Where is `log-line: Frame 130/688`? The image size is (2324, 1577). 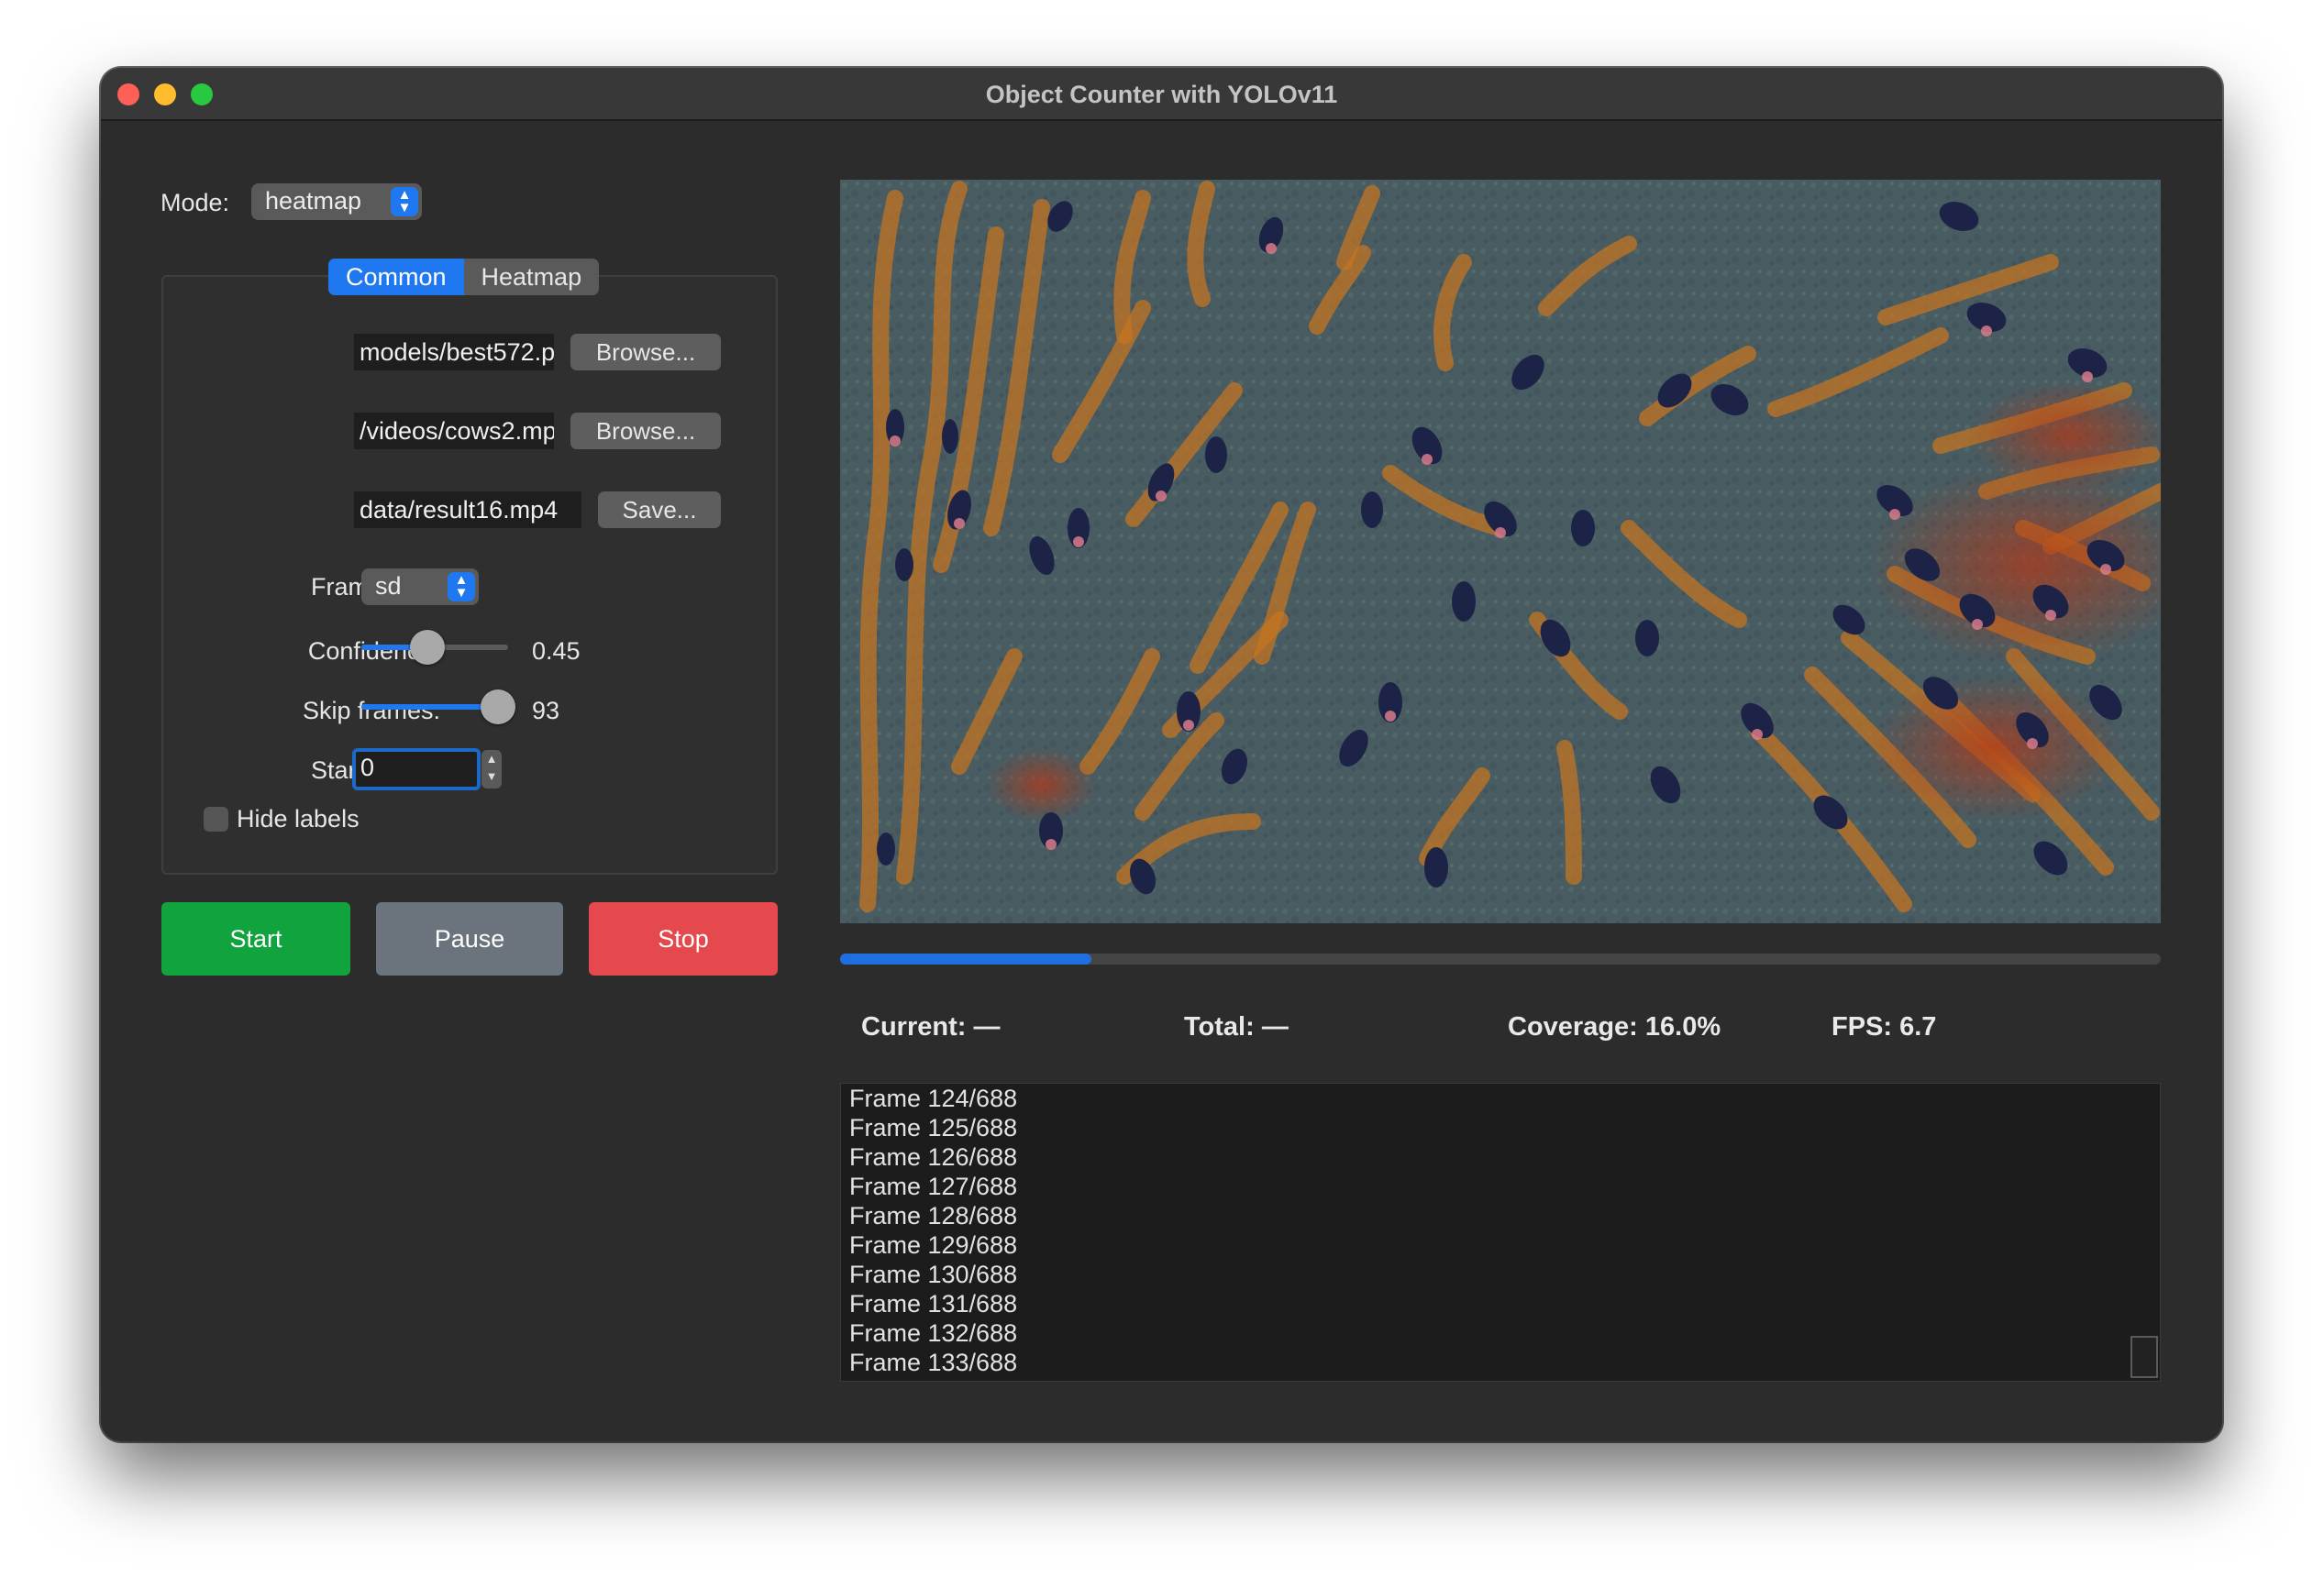 log-line: Frame 130/688 is located at coordinates (933, 1274).